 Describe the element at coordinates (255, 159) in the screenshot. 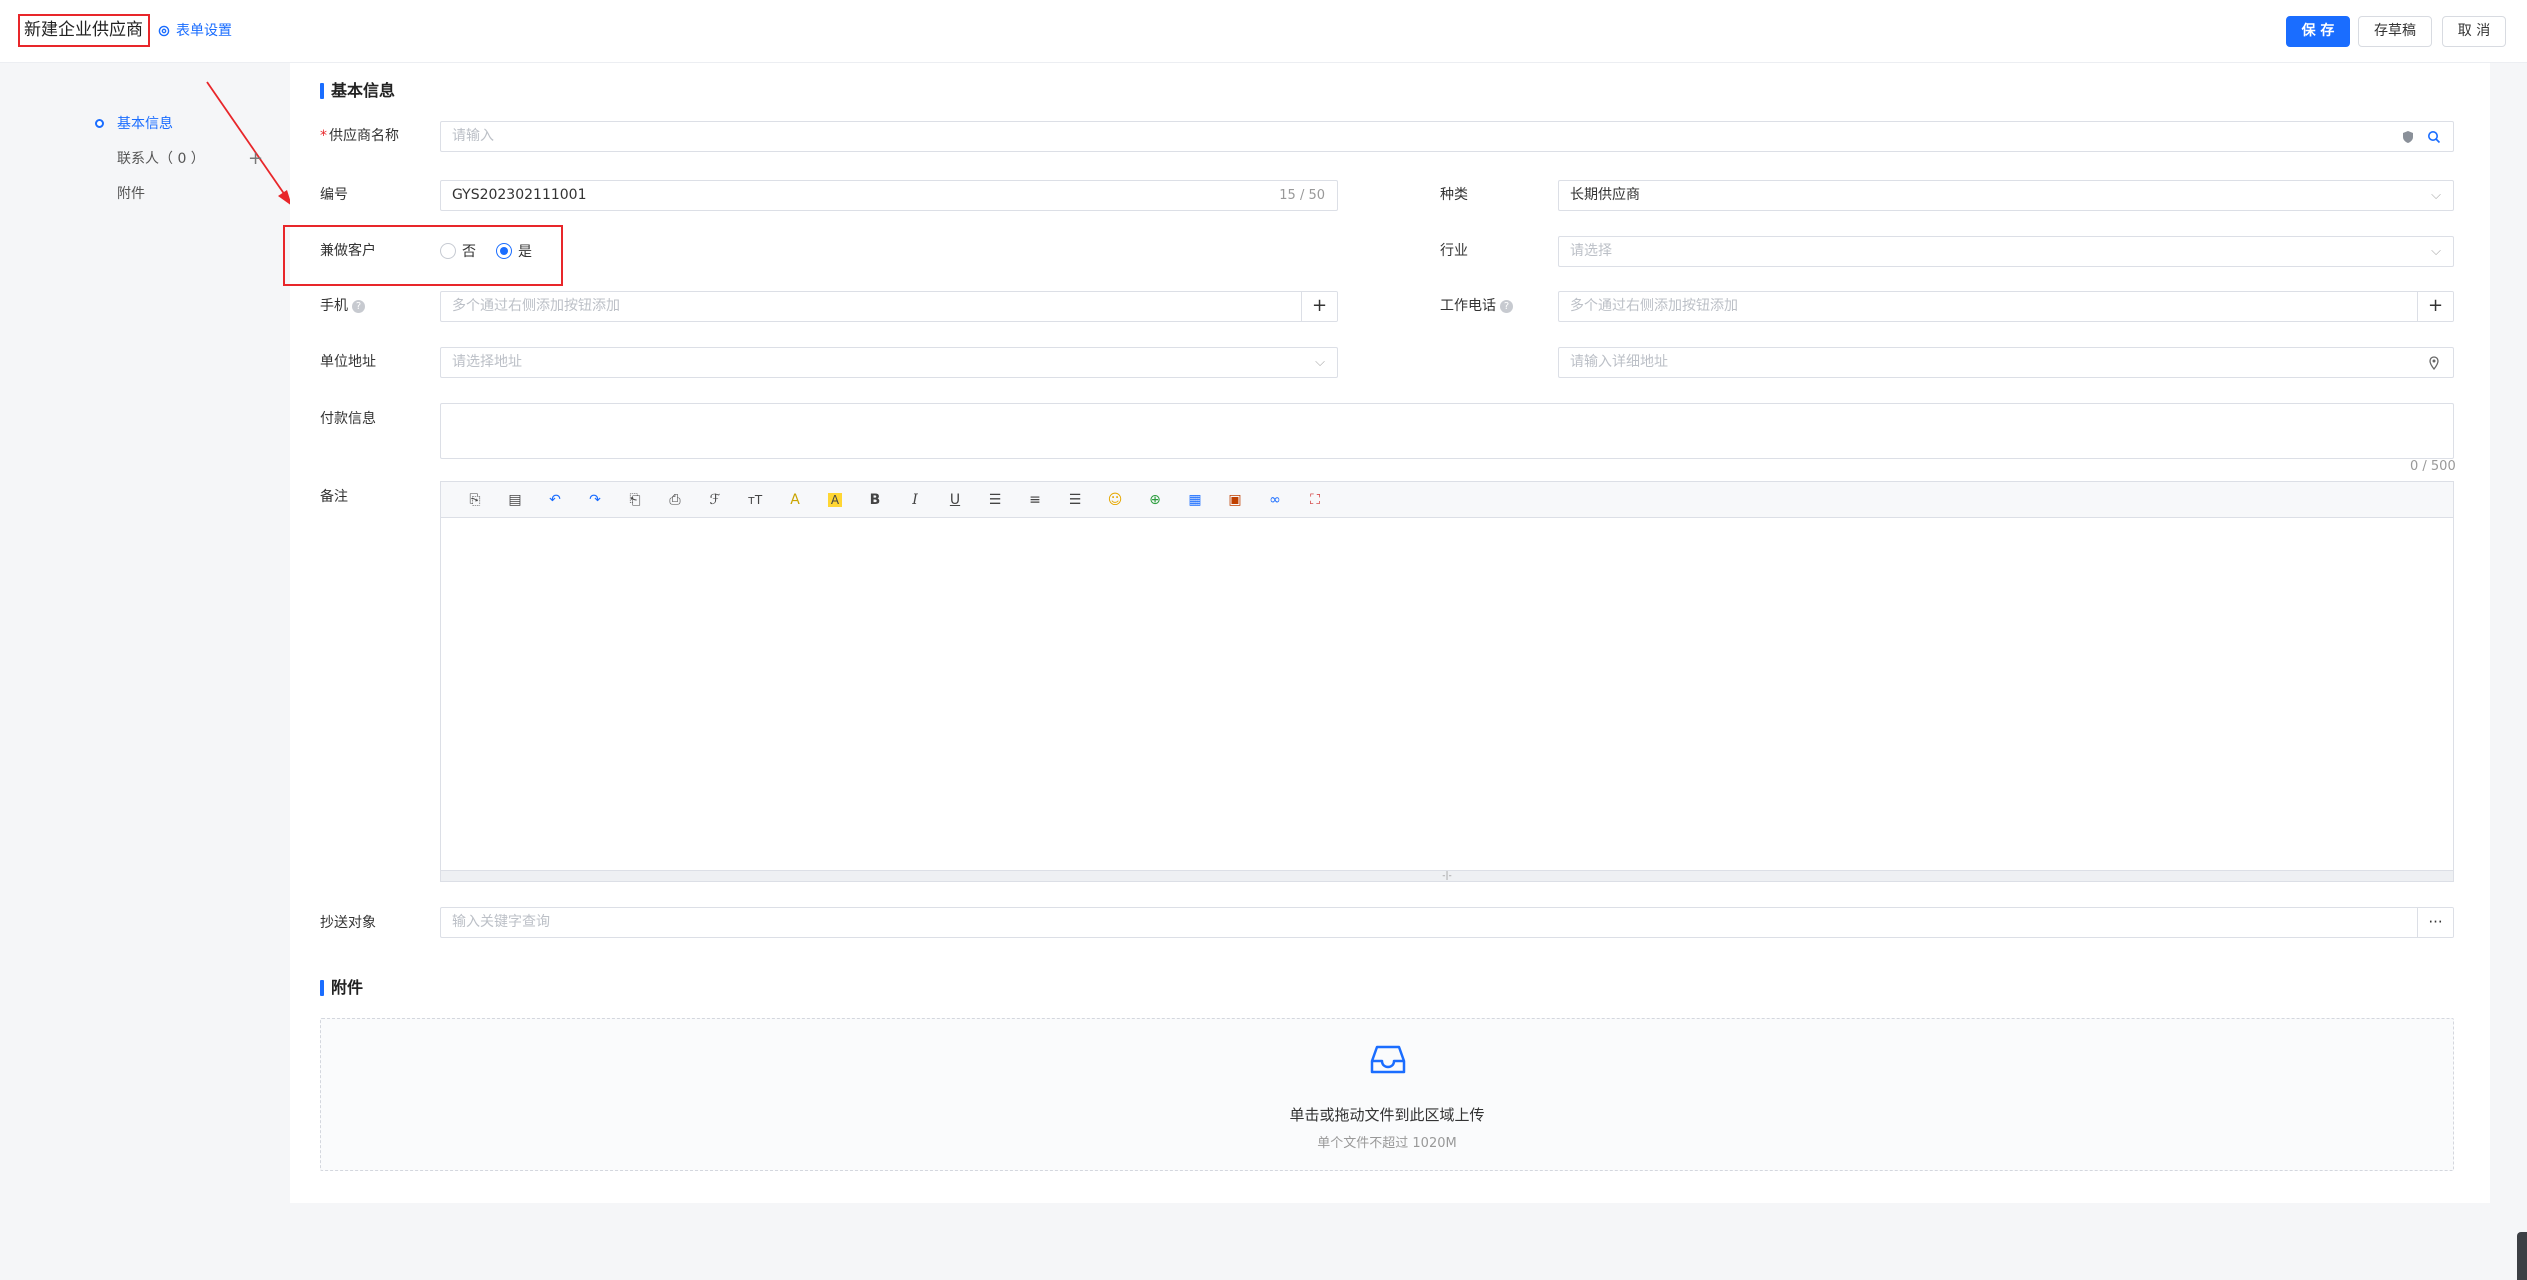

I see `add-contact-icon: +` at that location.